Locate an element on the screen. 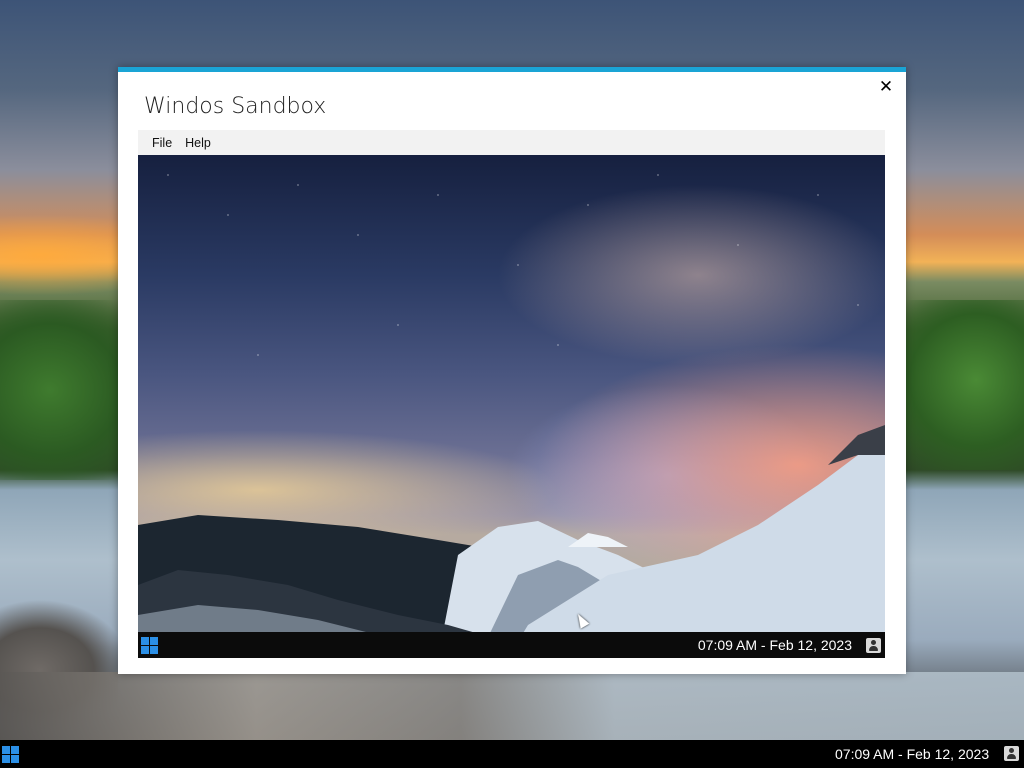 The height and width of the screenshot is (768, 1024). host-start-button is located at coordinates (10, 754).